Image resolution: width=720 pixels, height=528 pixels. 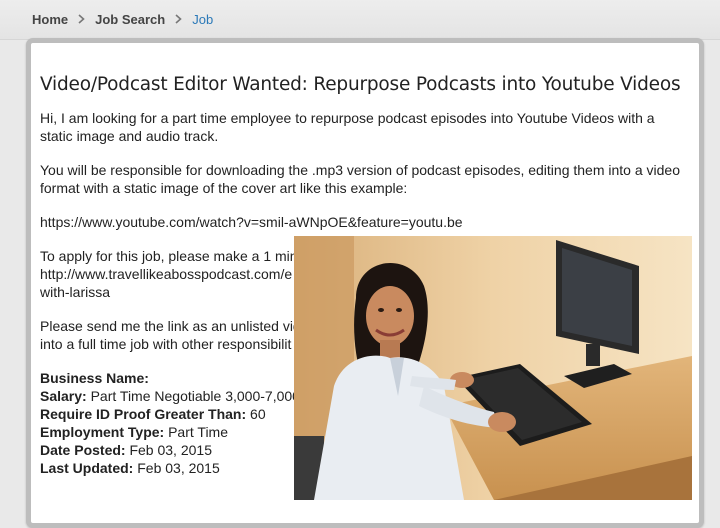 I want to click on breadcrumb: Home Job Search Job, so click(x=360, y=20).